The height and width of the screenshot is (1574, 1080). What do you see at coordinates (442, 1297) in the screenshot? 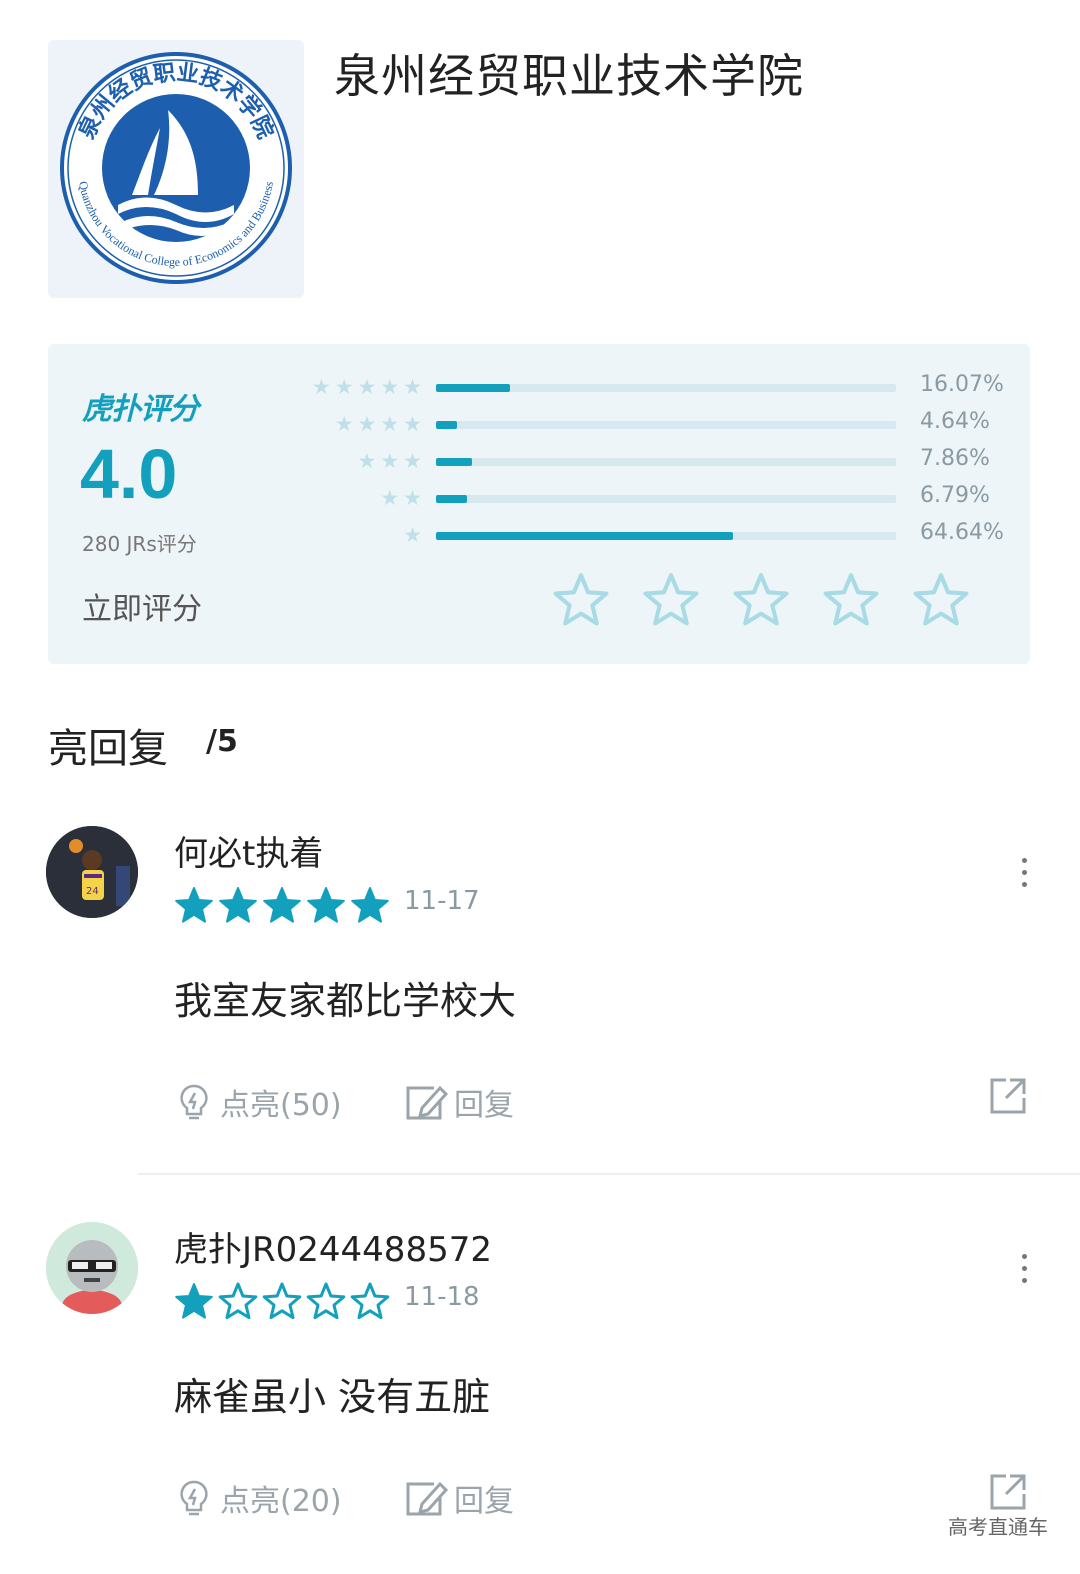
I see `comment-date: 11-18` at bounding box center [442, 1297].